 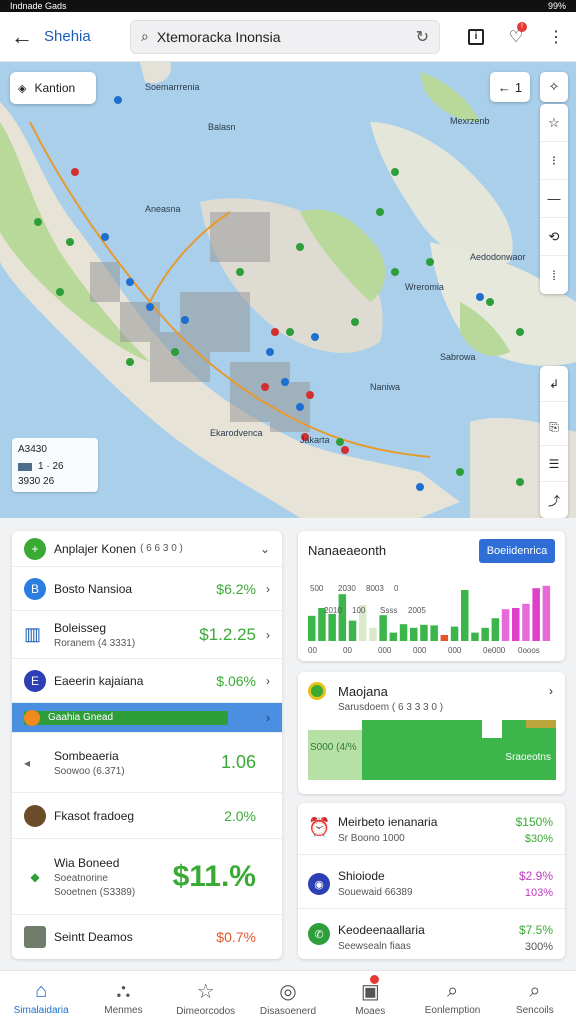 I want to click on bar-chart-icon: ▥, so click(x=33, y=634).